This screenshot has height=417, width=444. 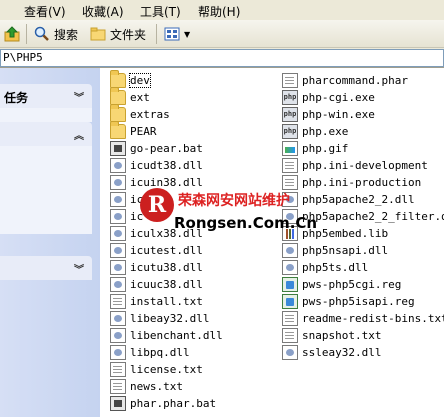 I want to click on file-item: php5embed.lib, so click(x=335, y=233).